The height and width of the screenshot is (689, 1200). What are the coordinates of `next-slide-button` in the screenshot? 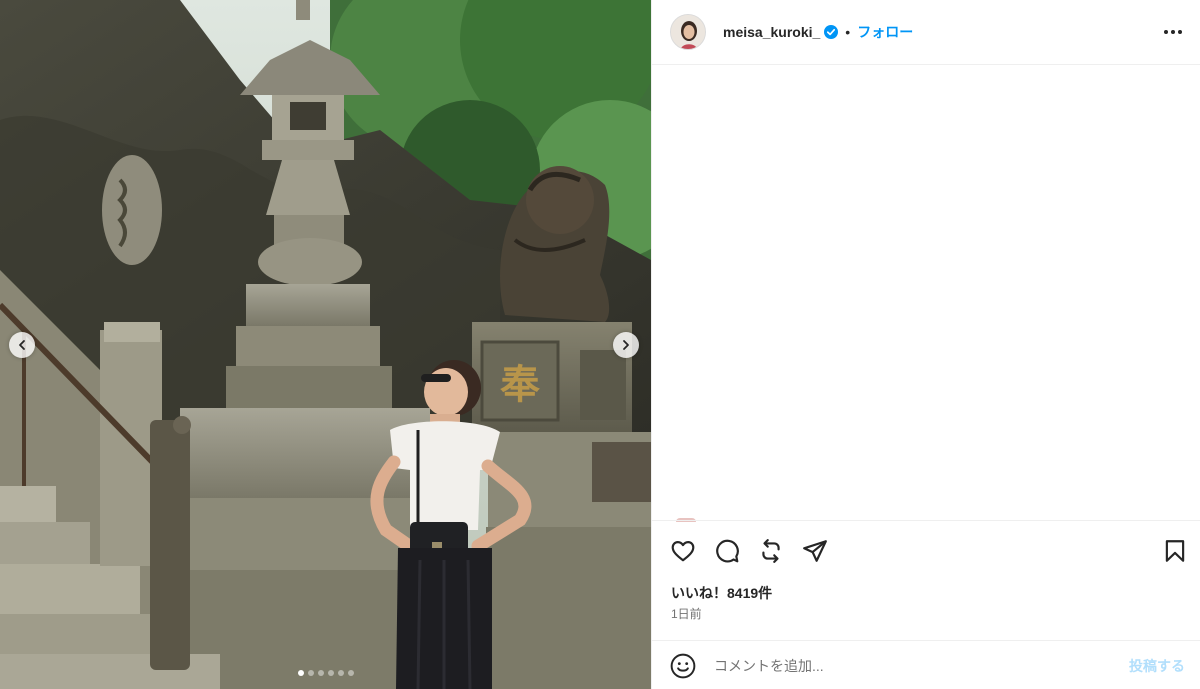 It's located at (626, 345).